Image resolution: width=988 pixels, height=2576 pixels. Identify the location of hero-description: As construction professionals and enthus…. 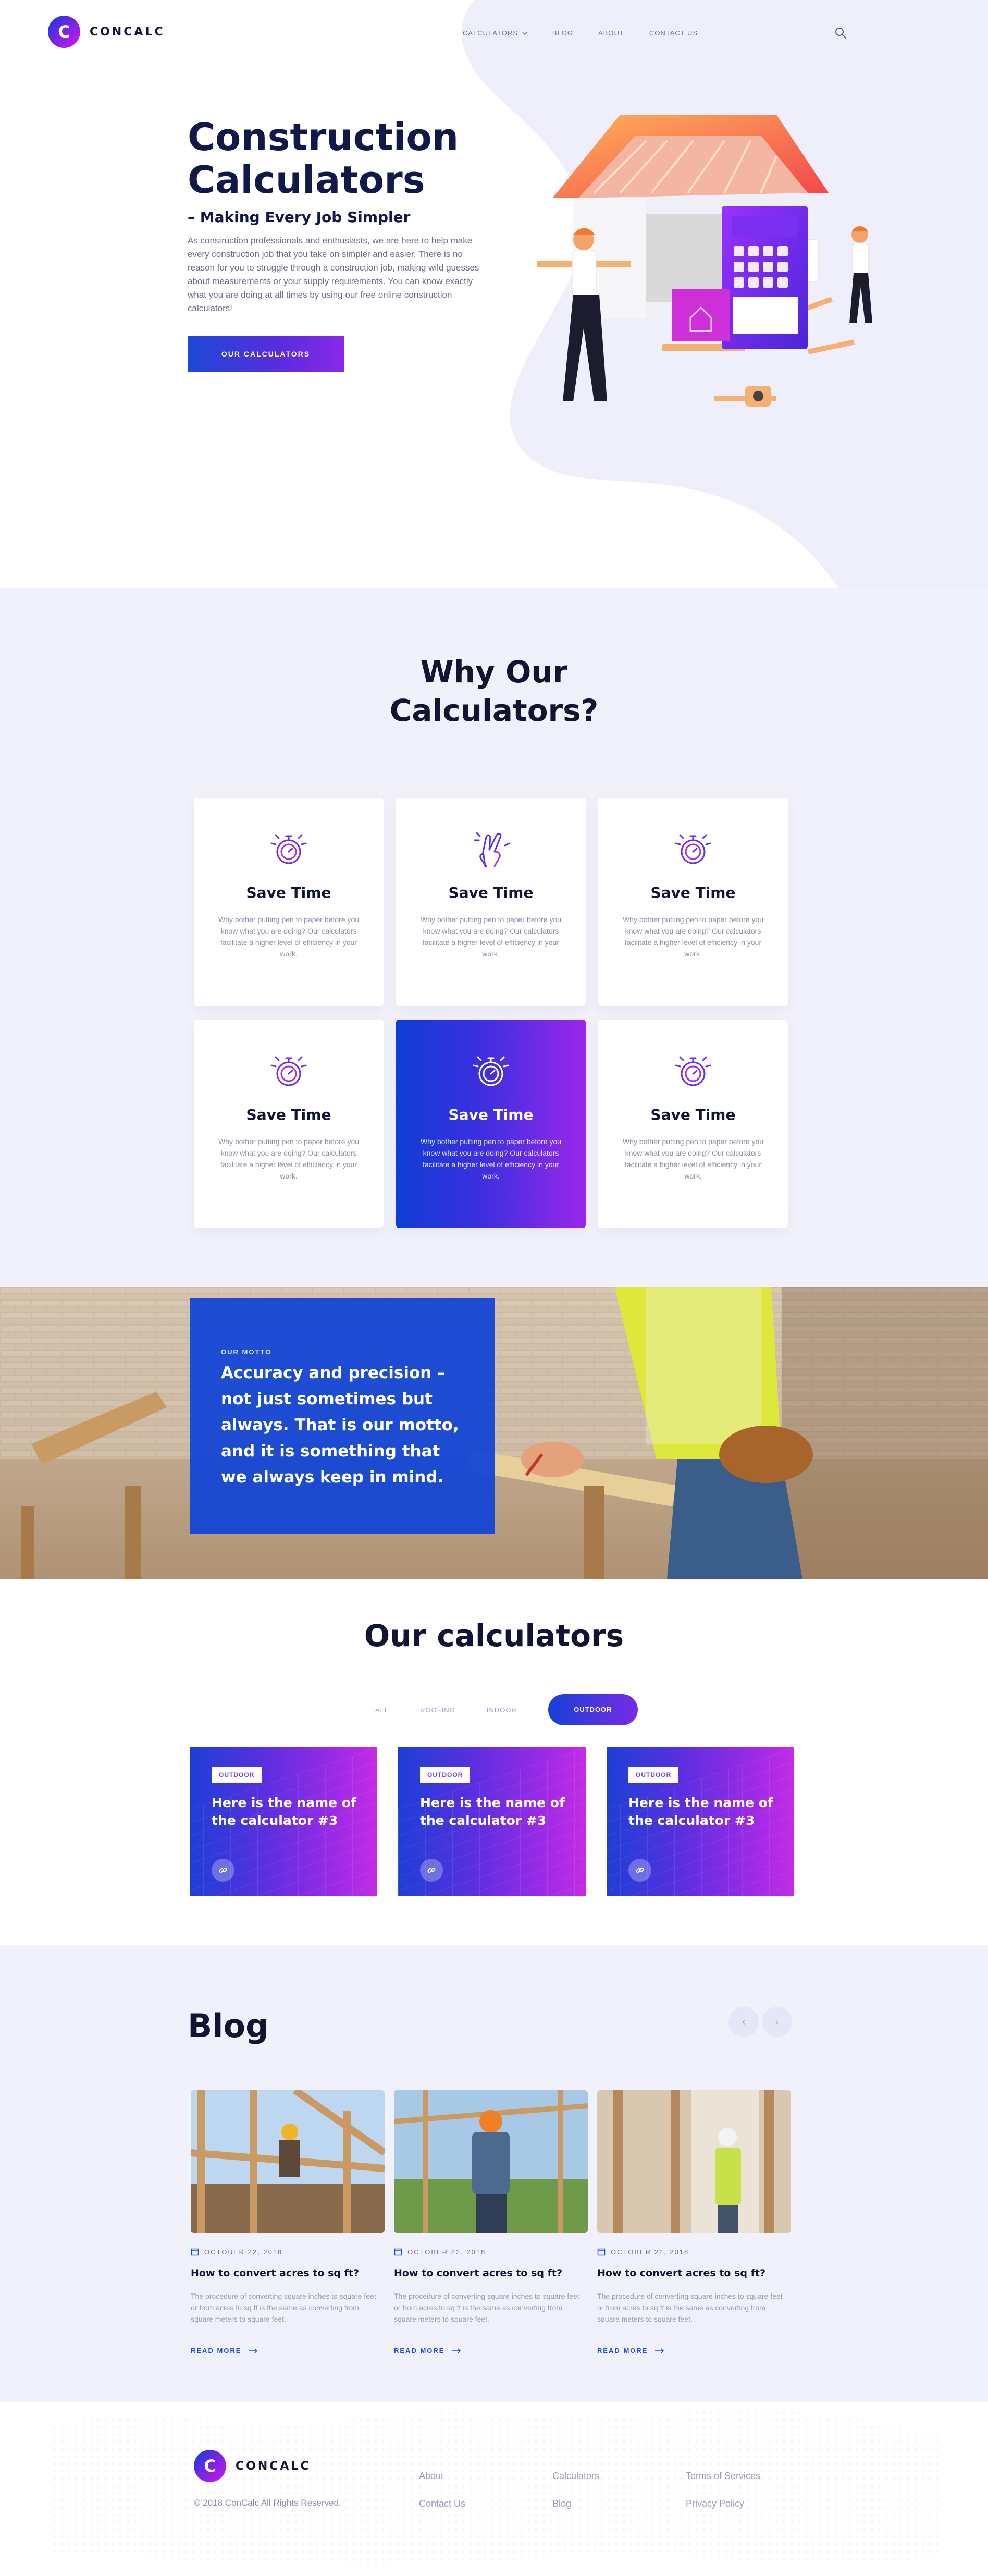
(333, 274).